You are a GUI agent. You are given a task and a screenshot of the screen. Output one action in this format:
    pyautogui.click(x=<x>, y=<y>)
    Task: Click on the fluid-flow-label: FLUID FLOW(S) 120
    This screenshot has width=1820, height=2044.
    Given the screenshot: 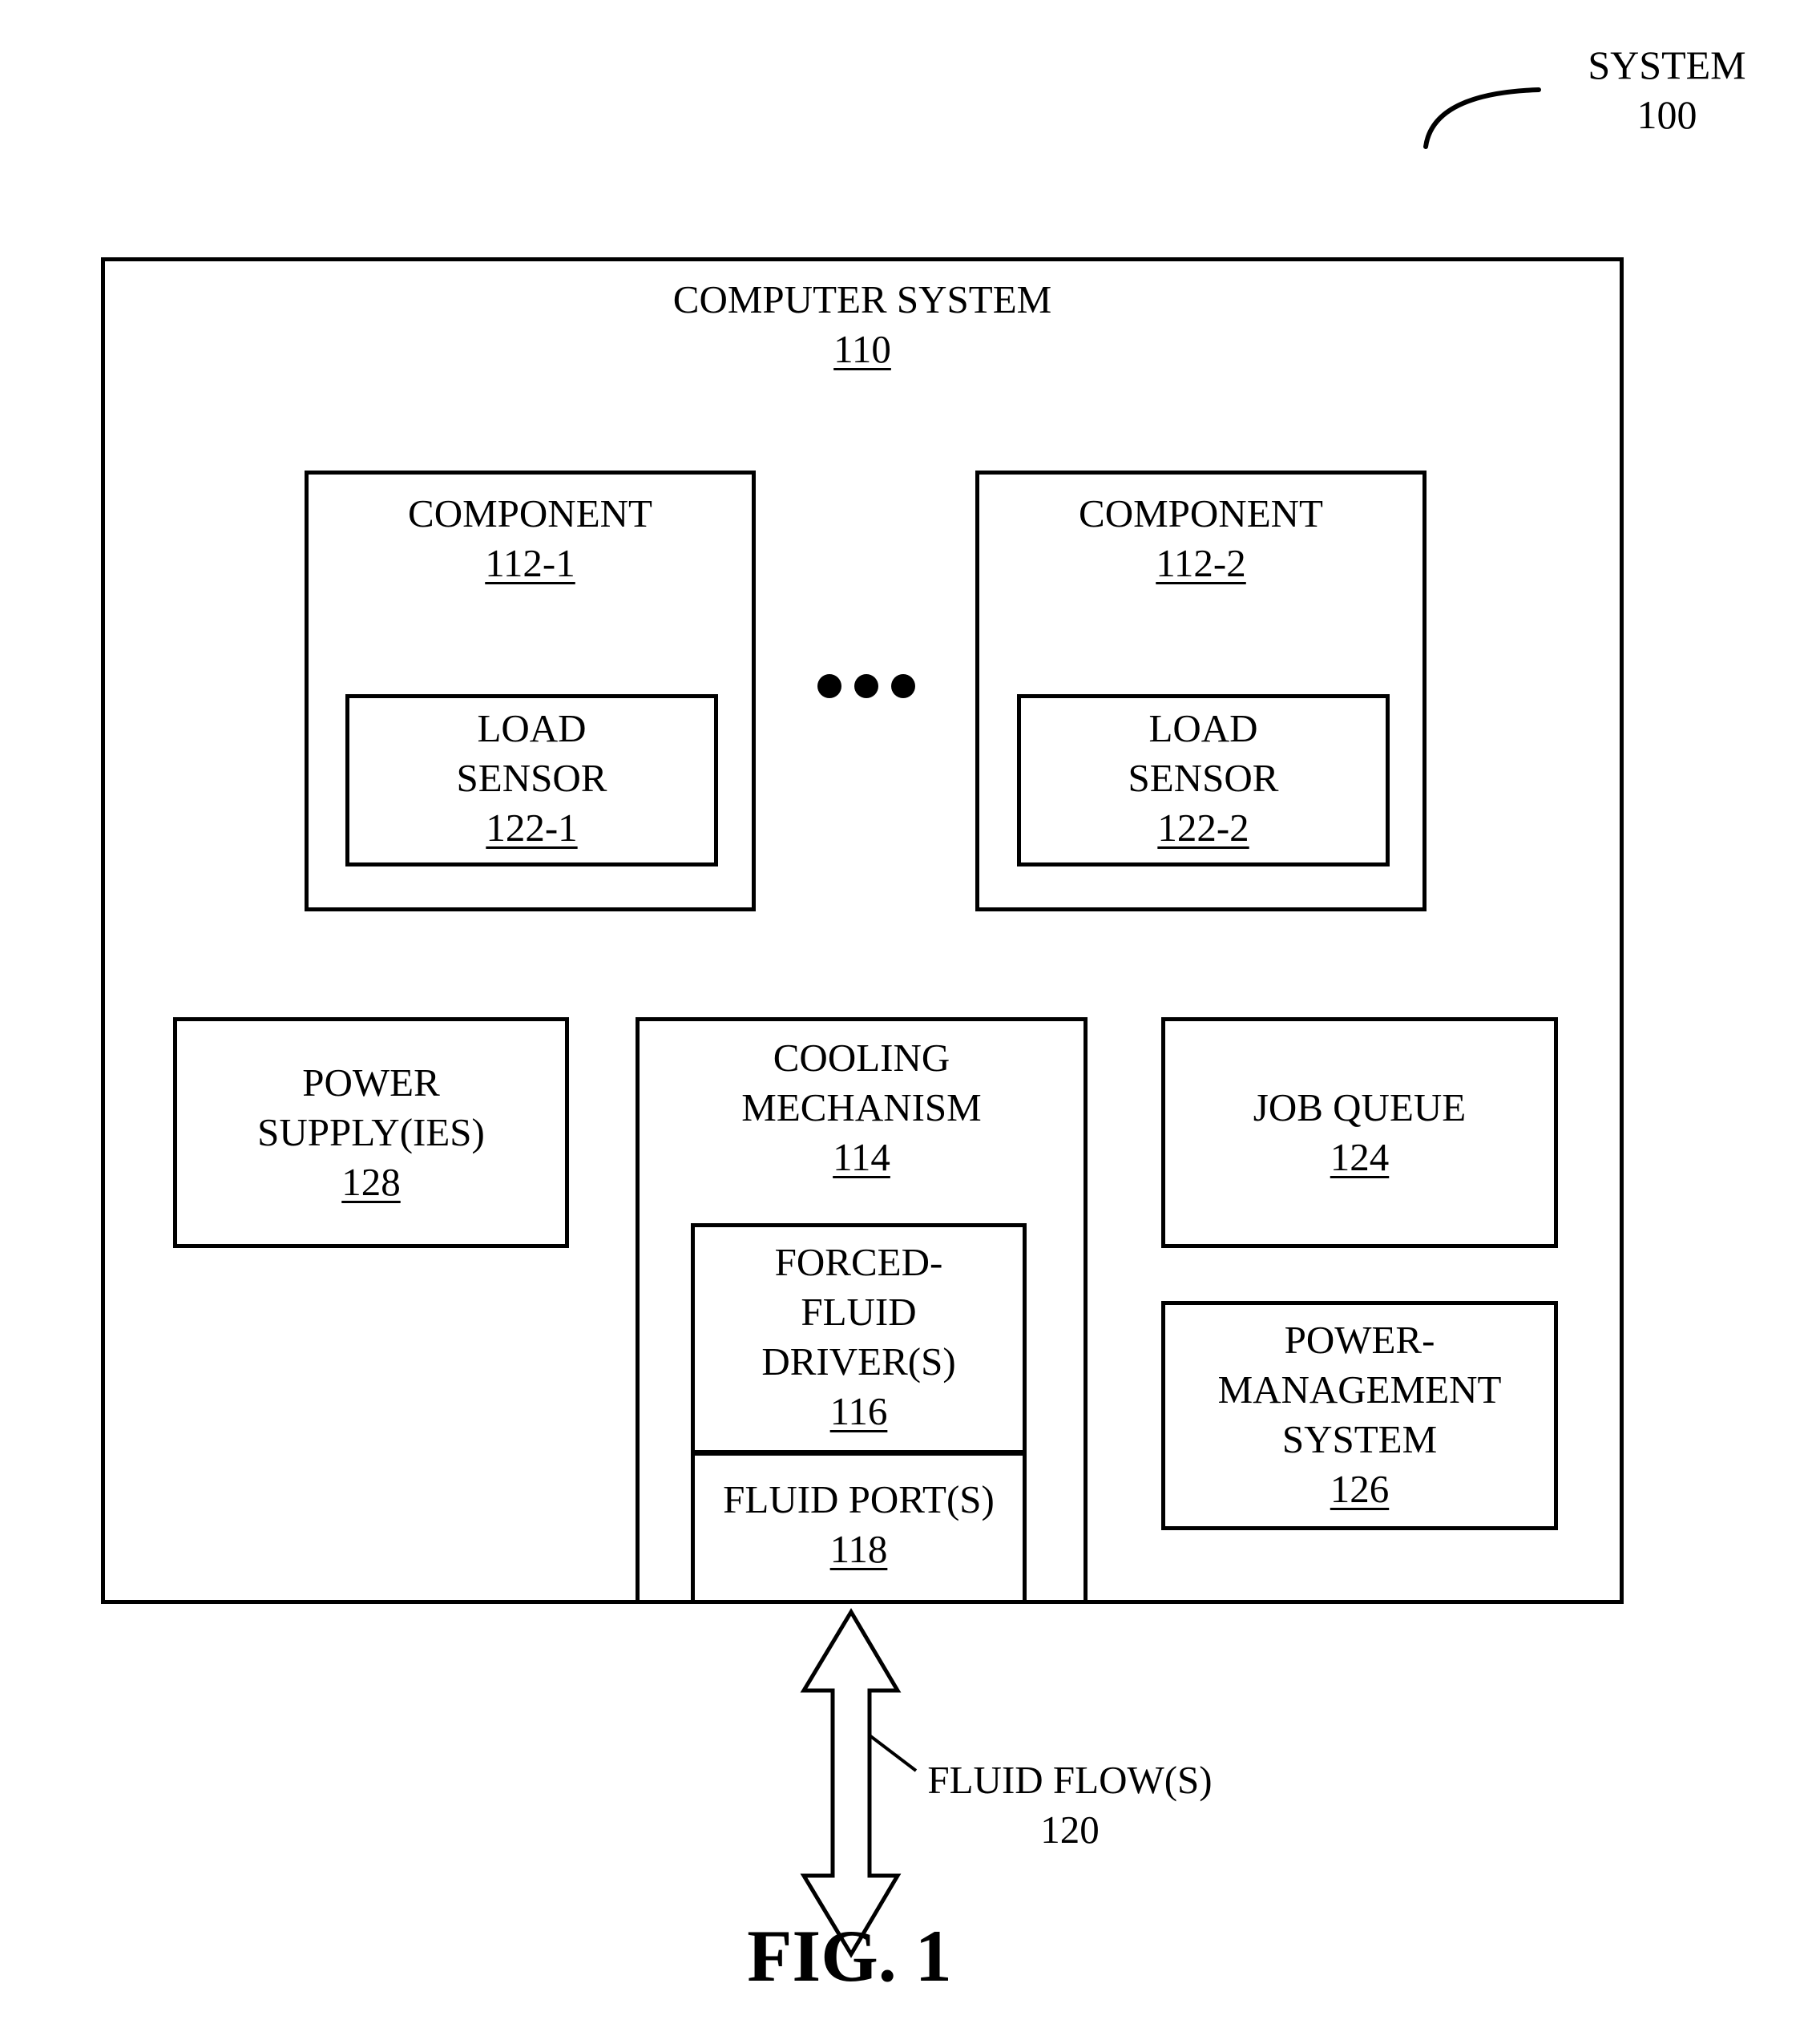 What is the action you would take?
    pyautogui.click(x=1070, y=1805)
    